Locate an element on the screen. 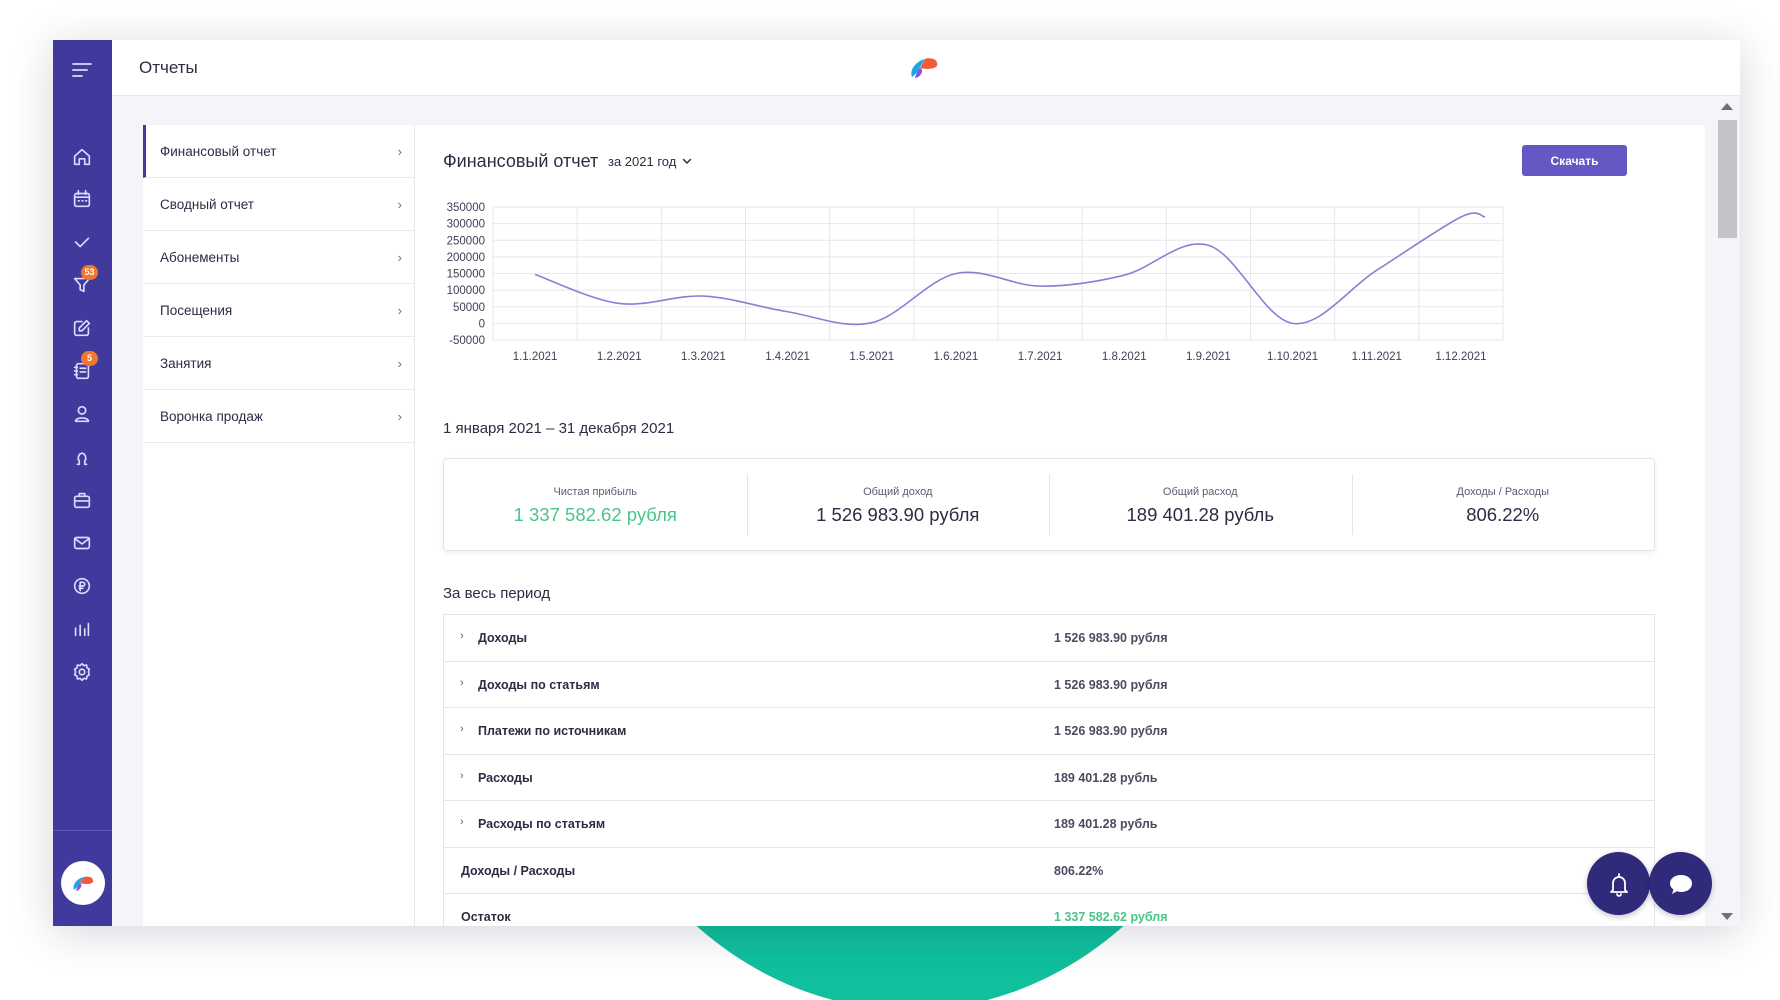  home-icon is located at coordinates (82, 157).